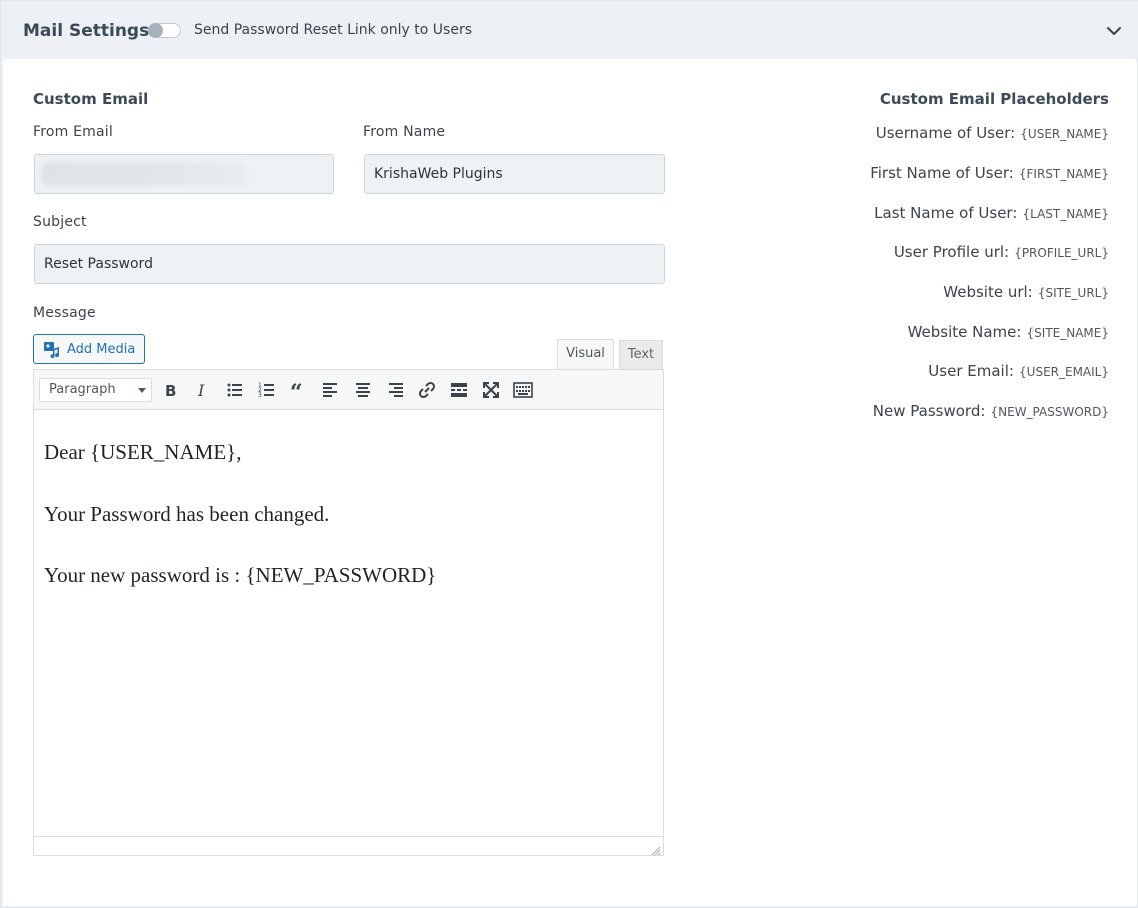 Image resolution: width=1138 pixels, height=908 pixels. Describe the element at coordinates (101, 349) in the screenshot. I see `add-media-label: Add Media` at that location.